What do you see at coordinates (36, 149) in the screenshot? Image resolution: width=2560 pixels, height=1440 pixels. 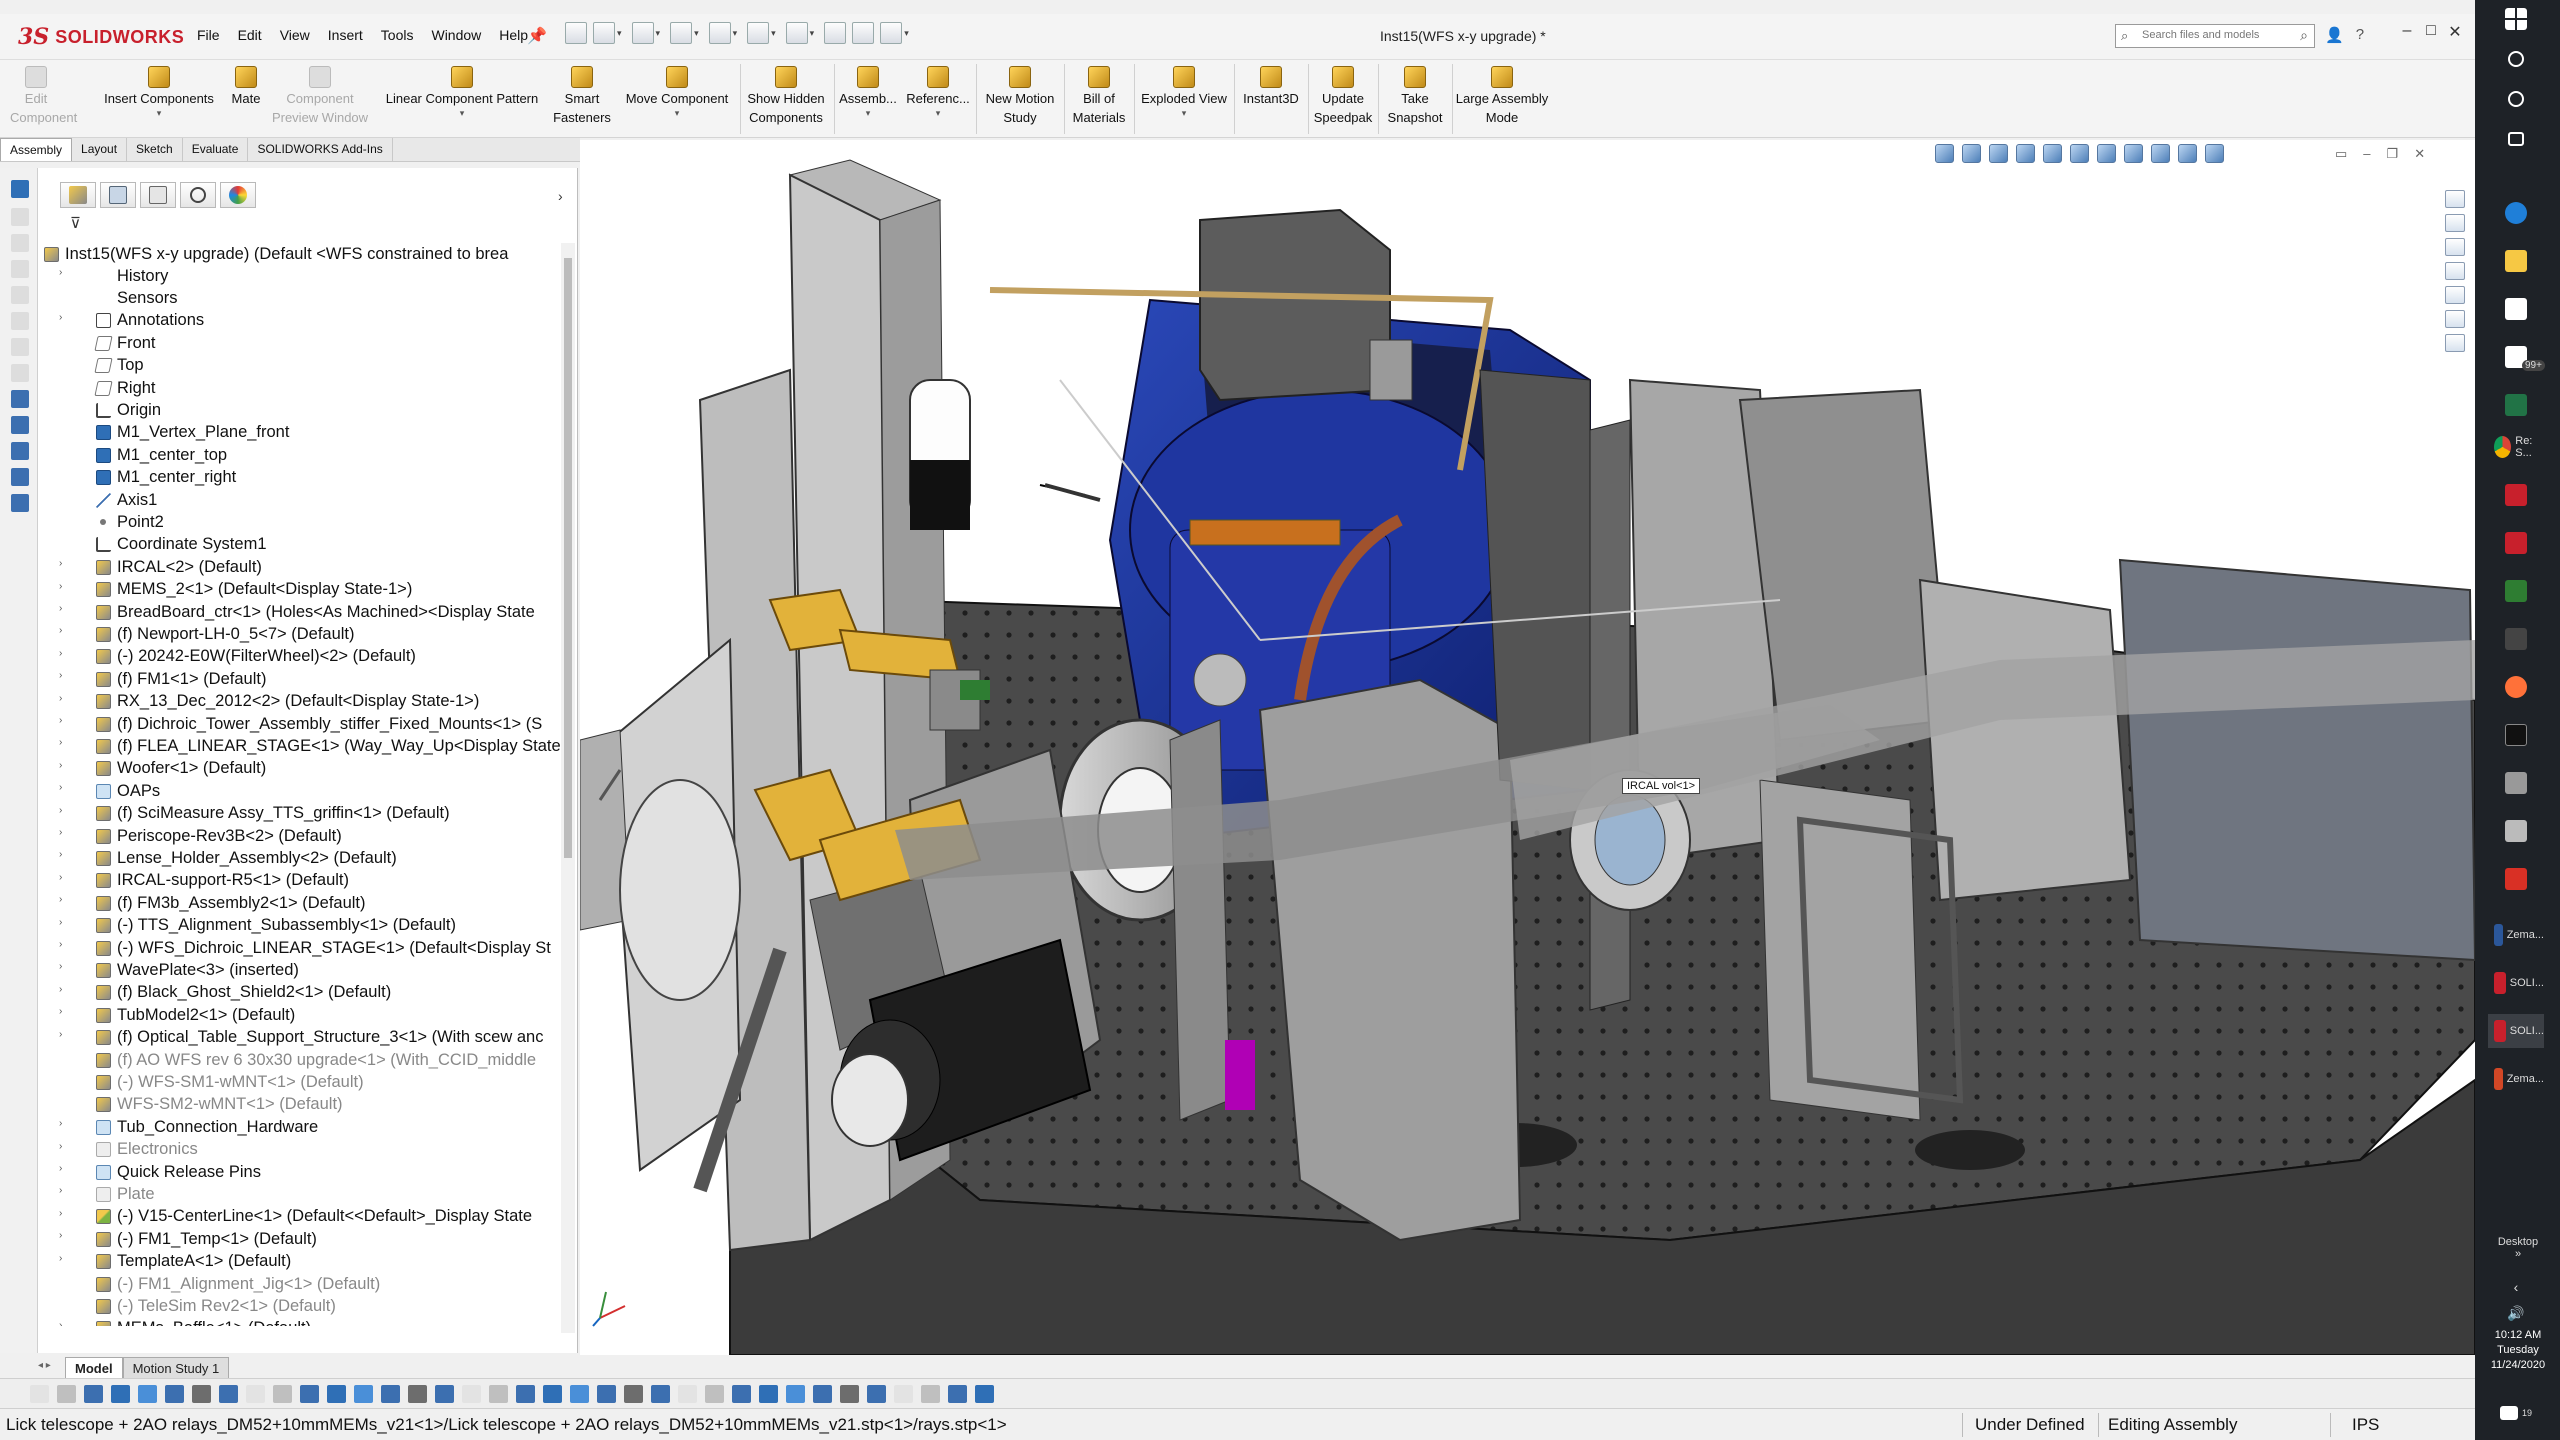 I see `tab-assembly: Assembly` at bounding box center [36, 149].